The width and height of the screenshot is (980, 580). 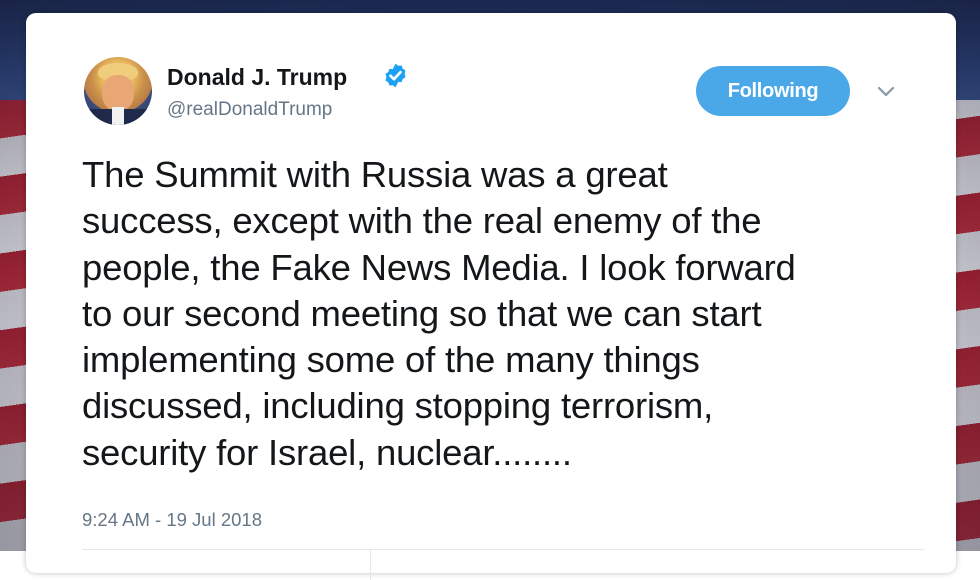 I want to click on following-button: Following, so click(x=773, y=91).